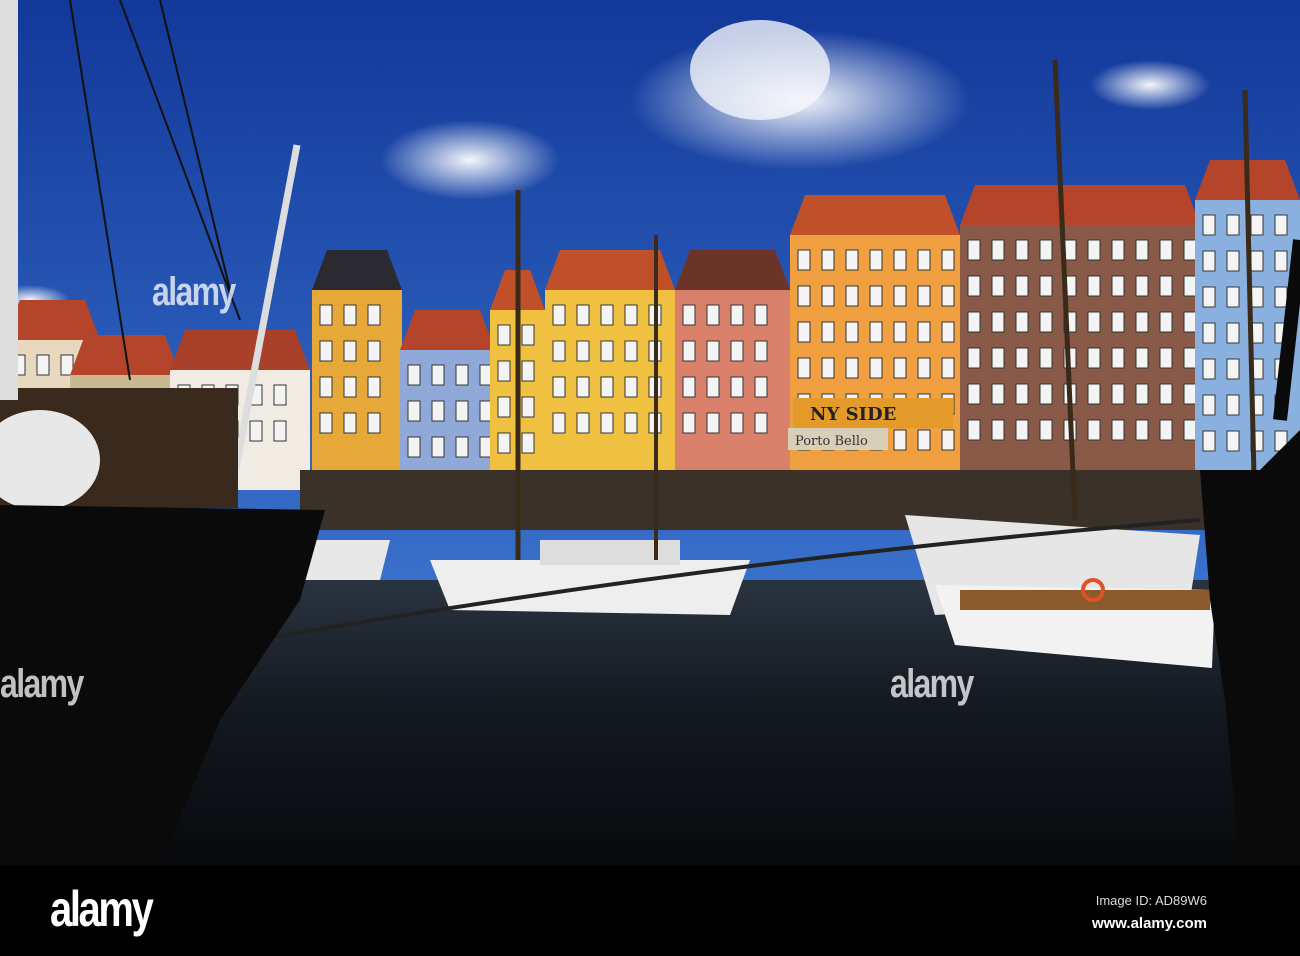 This screenshot has height=956, width=1300. Describe the element at coordinates (650, 911) in the screenshot. I see `footer-bar` at that location.